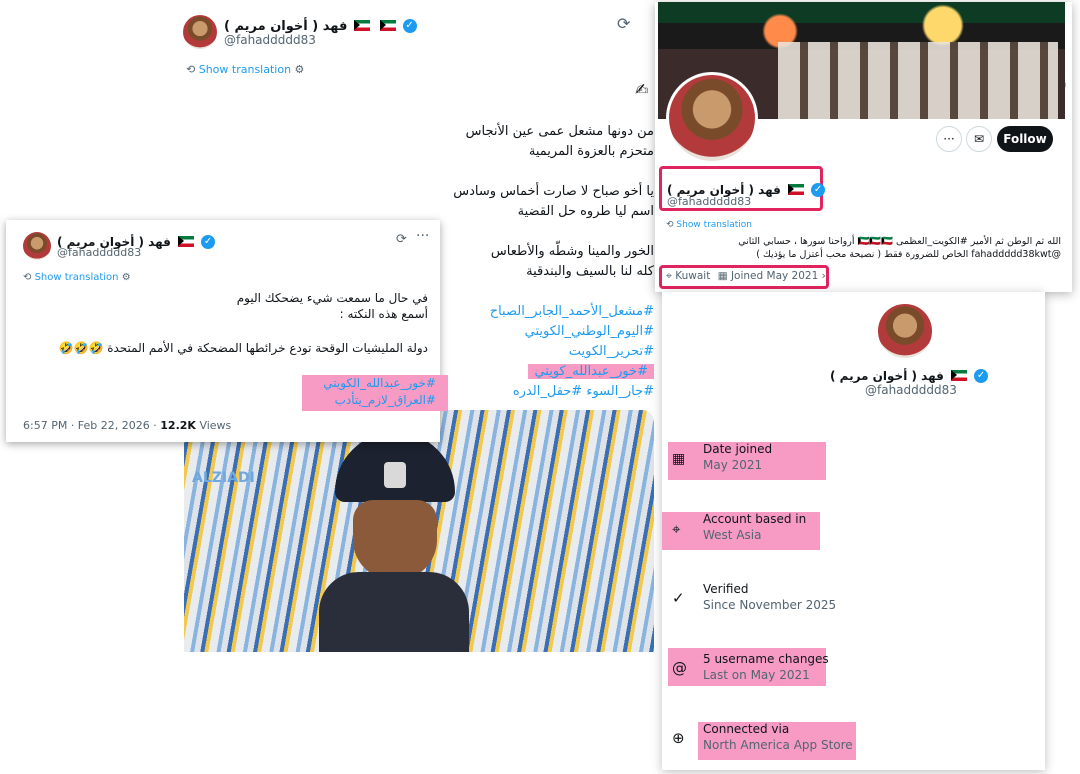  What do you see at coordinates (422, 236) in the screenshot?
I see `more-options-icon: ···` at bounding box center [422, 236].